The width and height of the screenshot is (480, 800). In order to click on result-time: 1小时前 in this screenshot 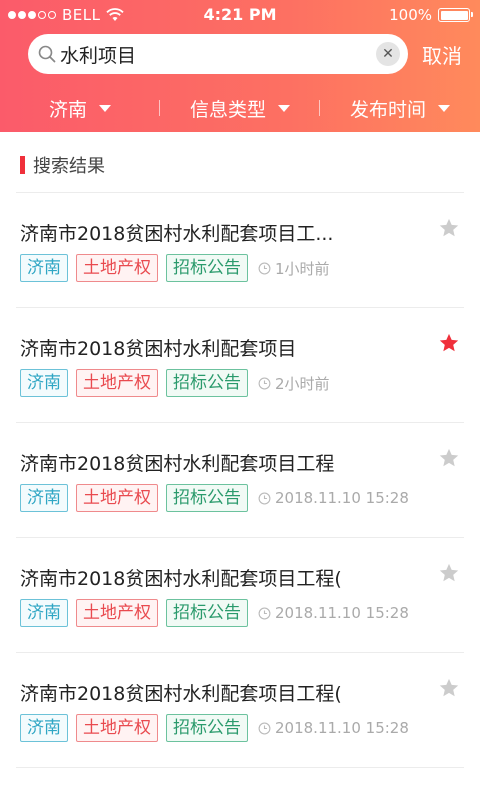, I will do `click(294, 268)`.